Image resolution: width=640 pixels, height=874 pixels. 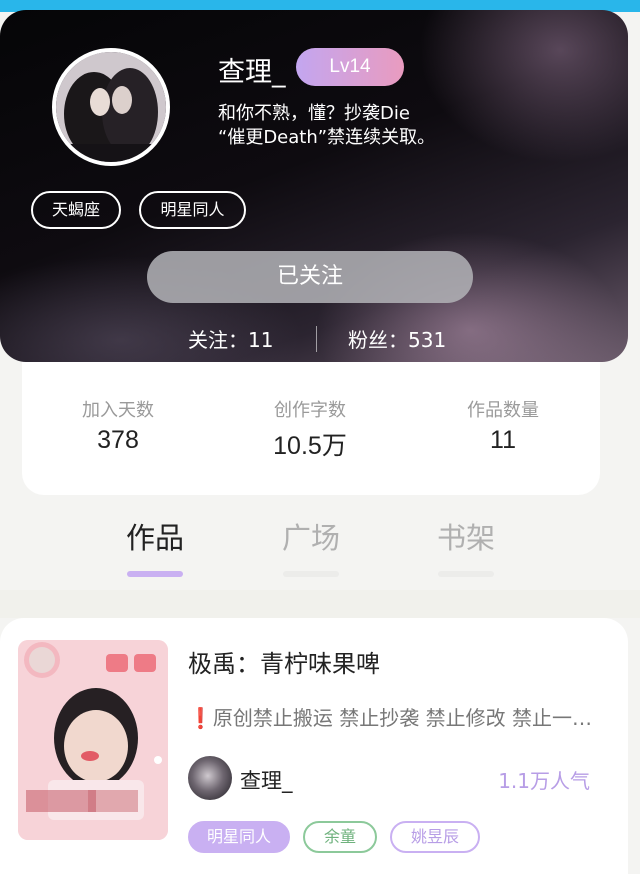 What do you see at coordinates (435, 837) in the screenshot?
I see `book-tag-character: 姚昱辰` at bounding box center [435, 837].